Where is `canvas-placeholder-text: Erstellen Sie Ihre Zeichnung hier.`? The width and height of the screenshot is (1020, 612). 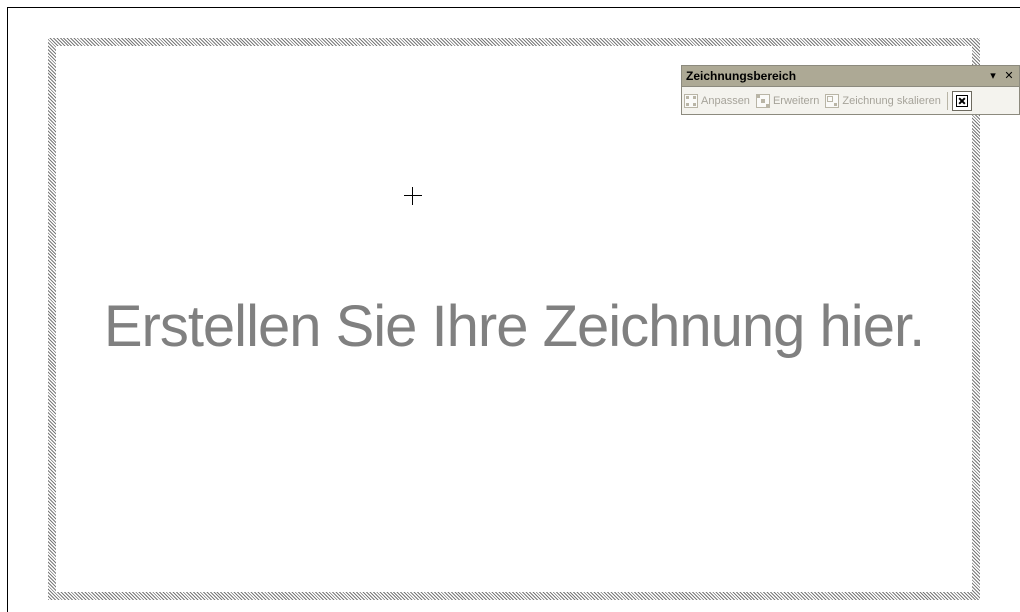
canvas-placeholder-text: Erstellen Sie Ihre Zeichnung hier. is located at coordinates (514, 326).